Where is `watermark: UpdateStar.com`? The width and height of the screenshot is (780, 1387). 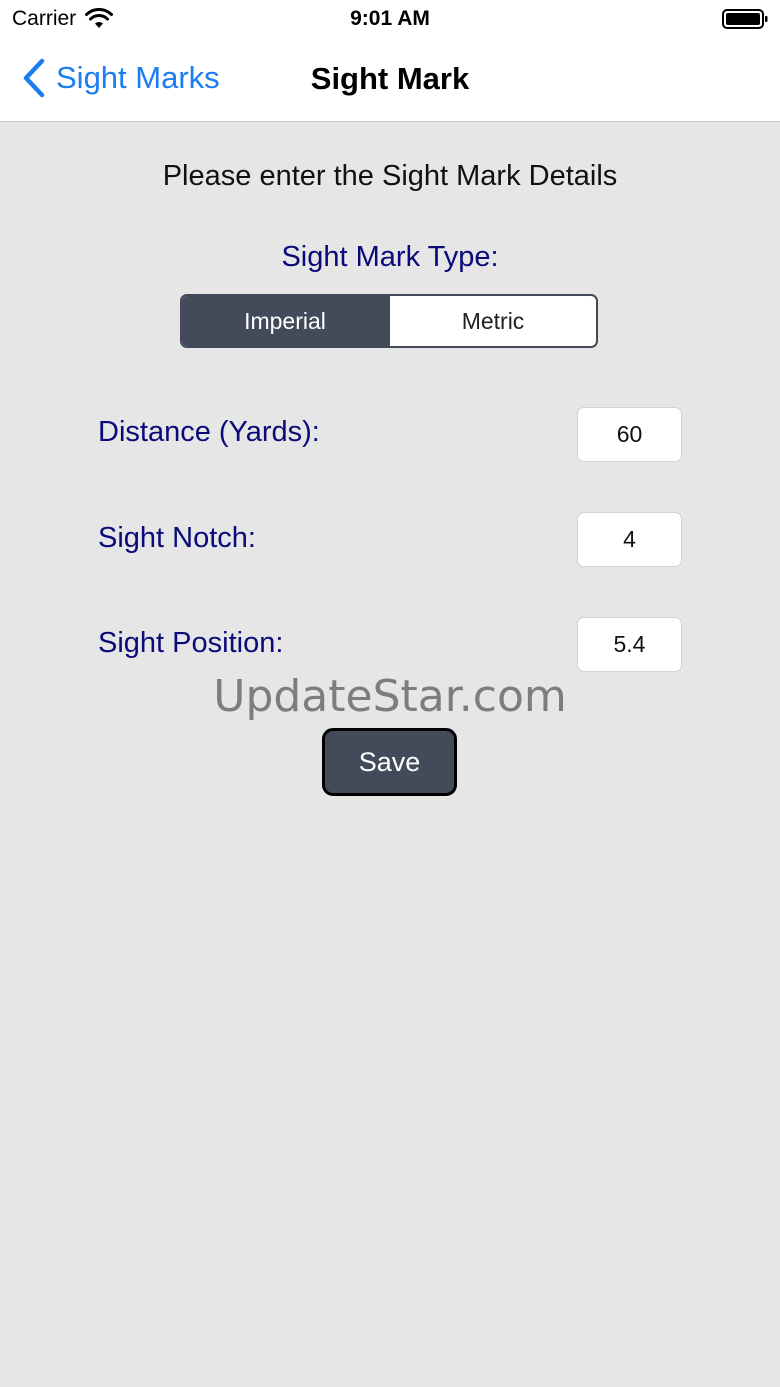 watermark: UpdateStar.com is located at coordinates (390, 696).